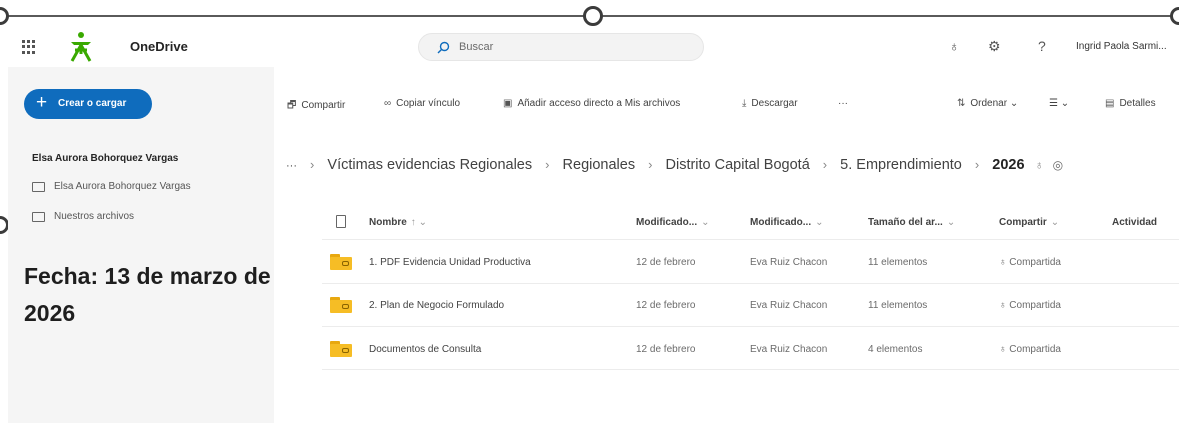  Describe the element at coordinates (42, 102) in the screenshot. I see `plus-icon: +` at that location.